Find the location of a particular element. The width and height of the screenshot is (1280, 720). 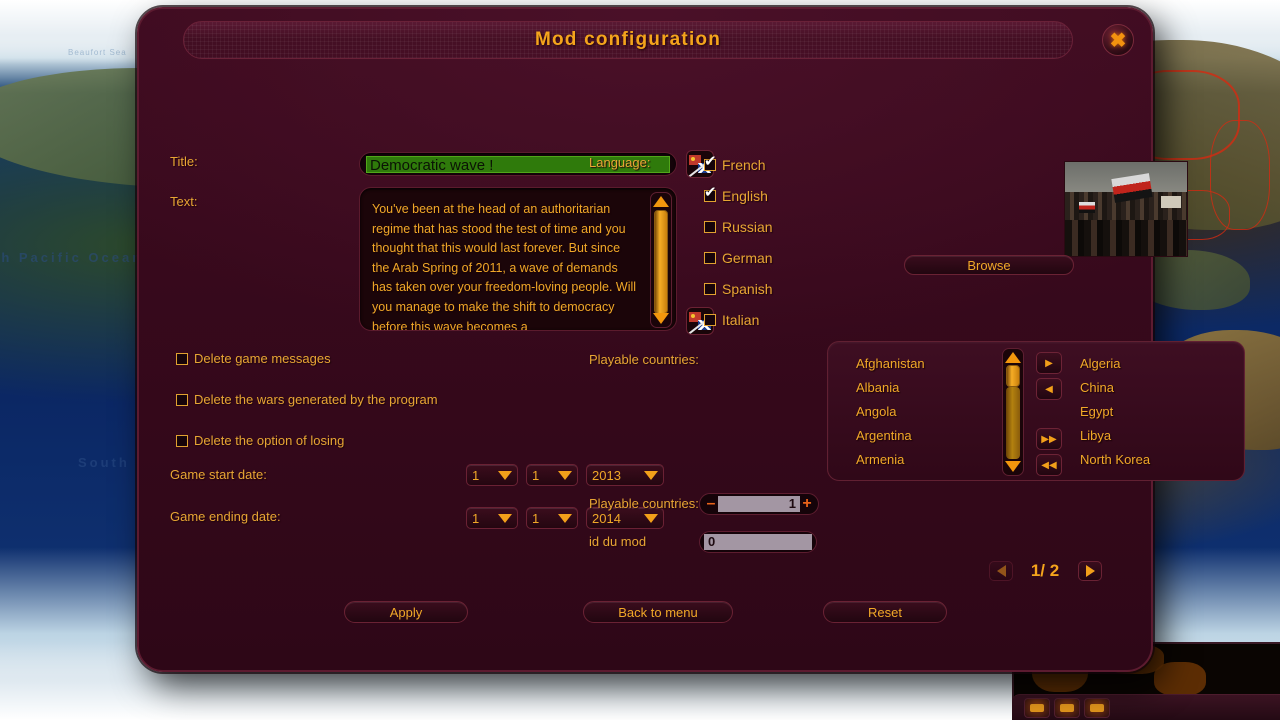

preview-banner is located at coordinates (1171, 202).